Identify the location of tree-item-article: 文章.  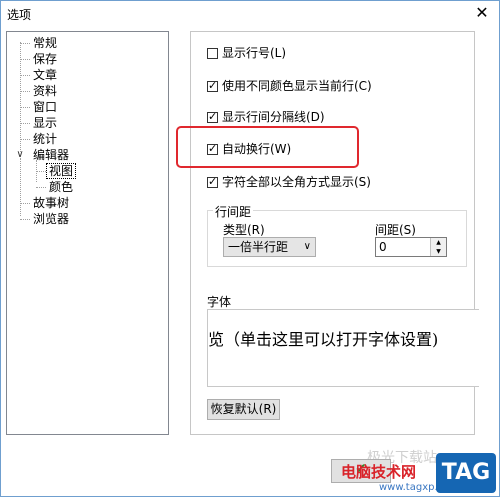
(45, 75).